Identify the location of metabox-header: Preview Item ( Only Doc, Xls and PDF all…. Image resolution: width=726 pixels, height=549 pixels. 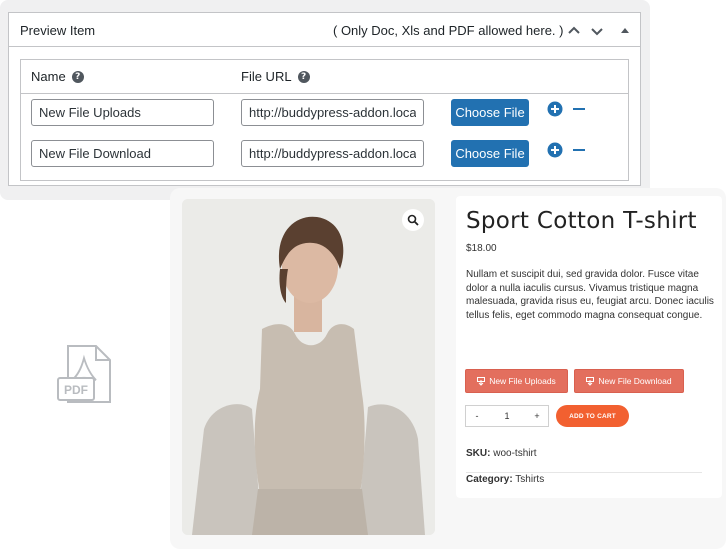
(324, 30).